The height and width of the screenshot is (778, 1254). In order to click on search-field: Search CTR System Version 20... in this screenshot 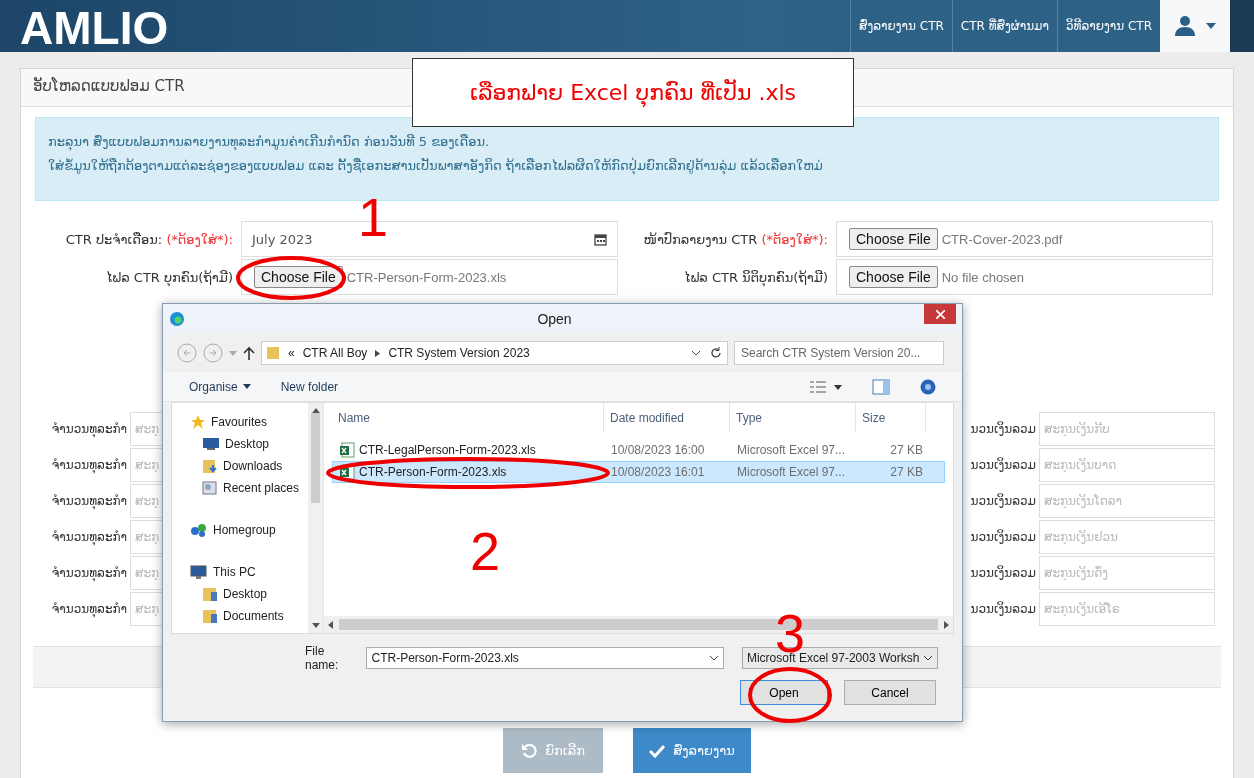, I will do `click(839, 353)`.